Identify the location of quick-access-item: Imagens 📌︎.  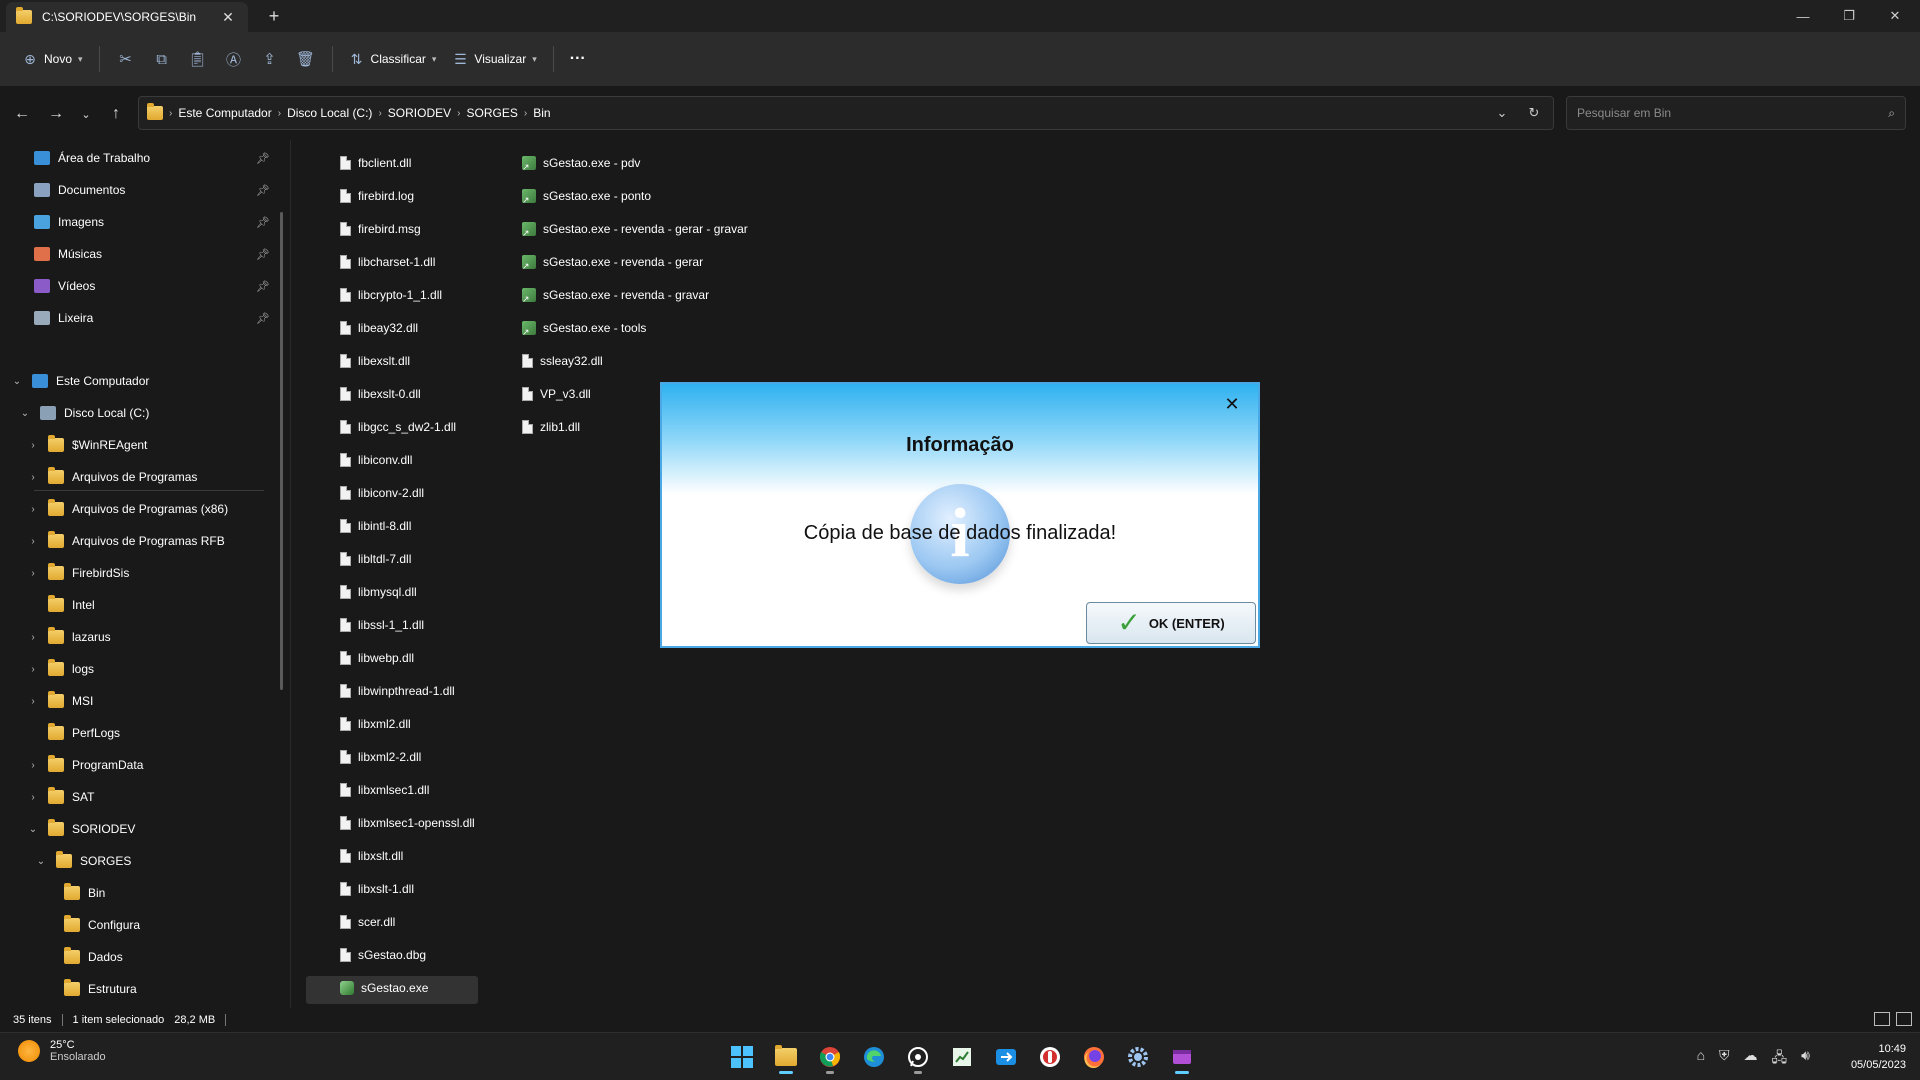
(152, 222).